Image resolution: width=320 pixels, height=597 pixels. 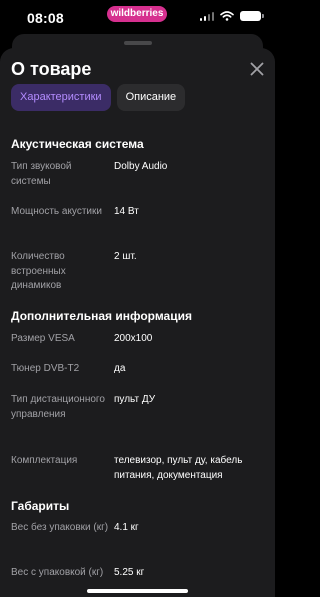 What do you see at coordinates (133, 338) in the screenshot?
I see `spec-value: 200x100` at bounding box center [133, 338].